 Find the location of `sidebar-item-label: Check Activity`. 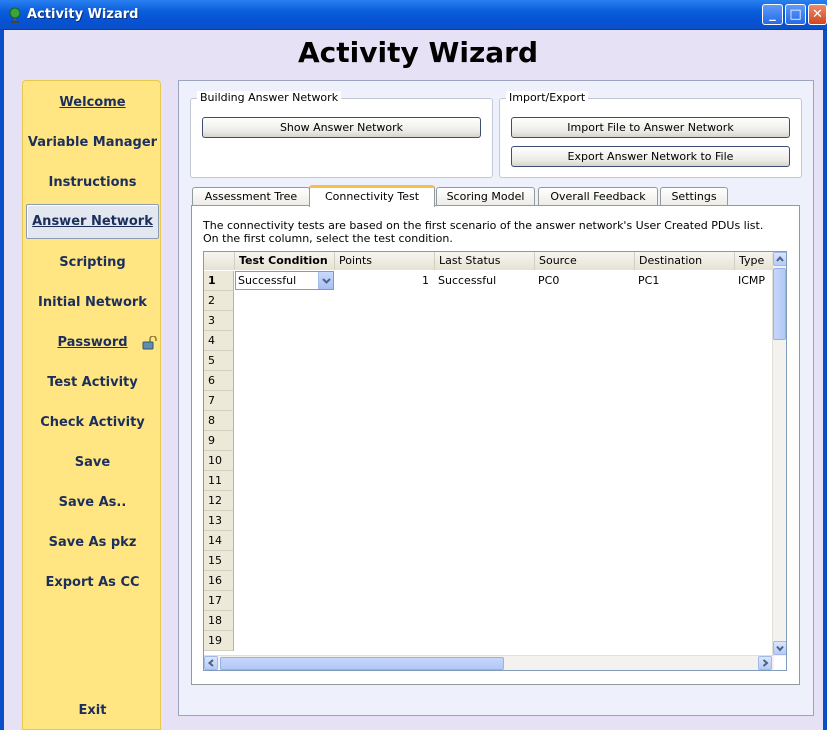

sidebar-item-label: Check Activity is located at coordinates (92, 422).